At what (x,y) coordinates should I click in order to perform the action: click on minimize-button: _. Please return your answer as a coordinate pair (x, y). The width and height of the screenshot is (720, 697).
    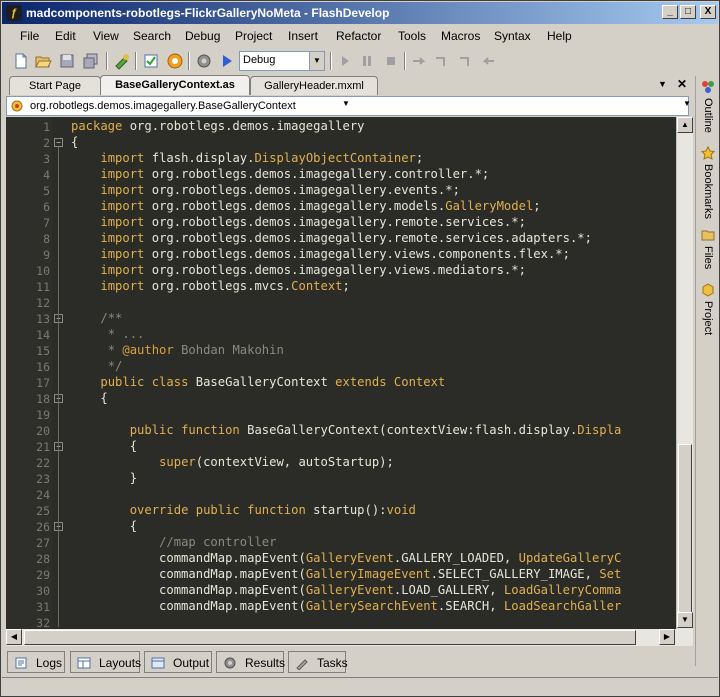
    Looking at the image, I should click on (670, 12).